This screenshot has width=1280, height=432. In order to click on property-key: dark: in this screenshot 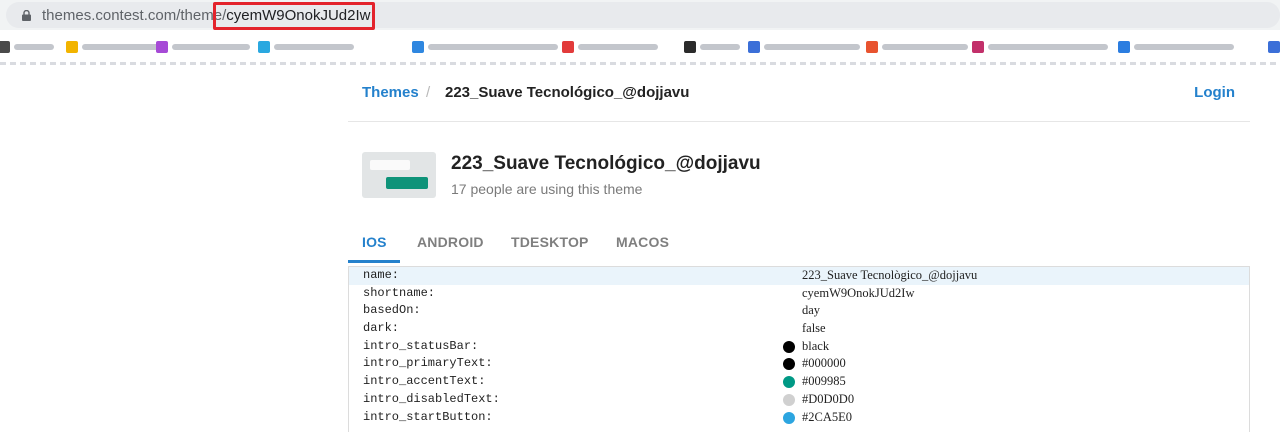, I will do `click(381, 328)`.